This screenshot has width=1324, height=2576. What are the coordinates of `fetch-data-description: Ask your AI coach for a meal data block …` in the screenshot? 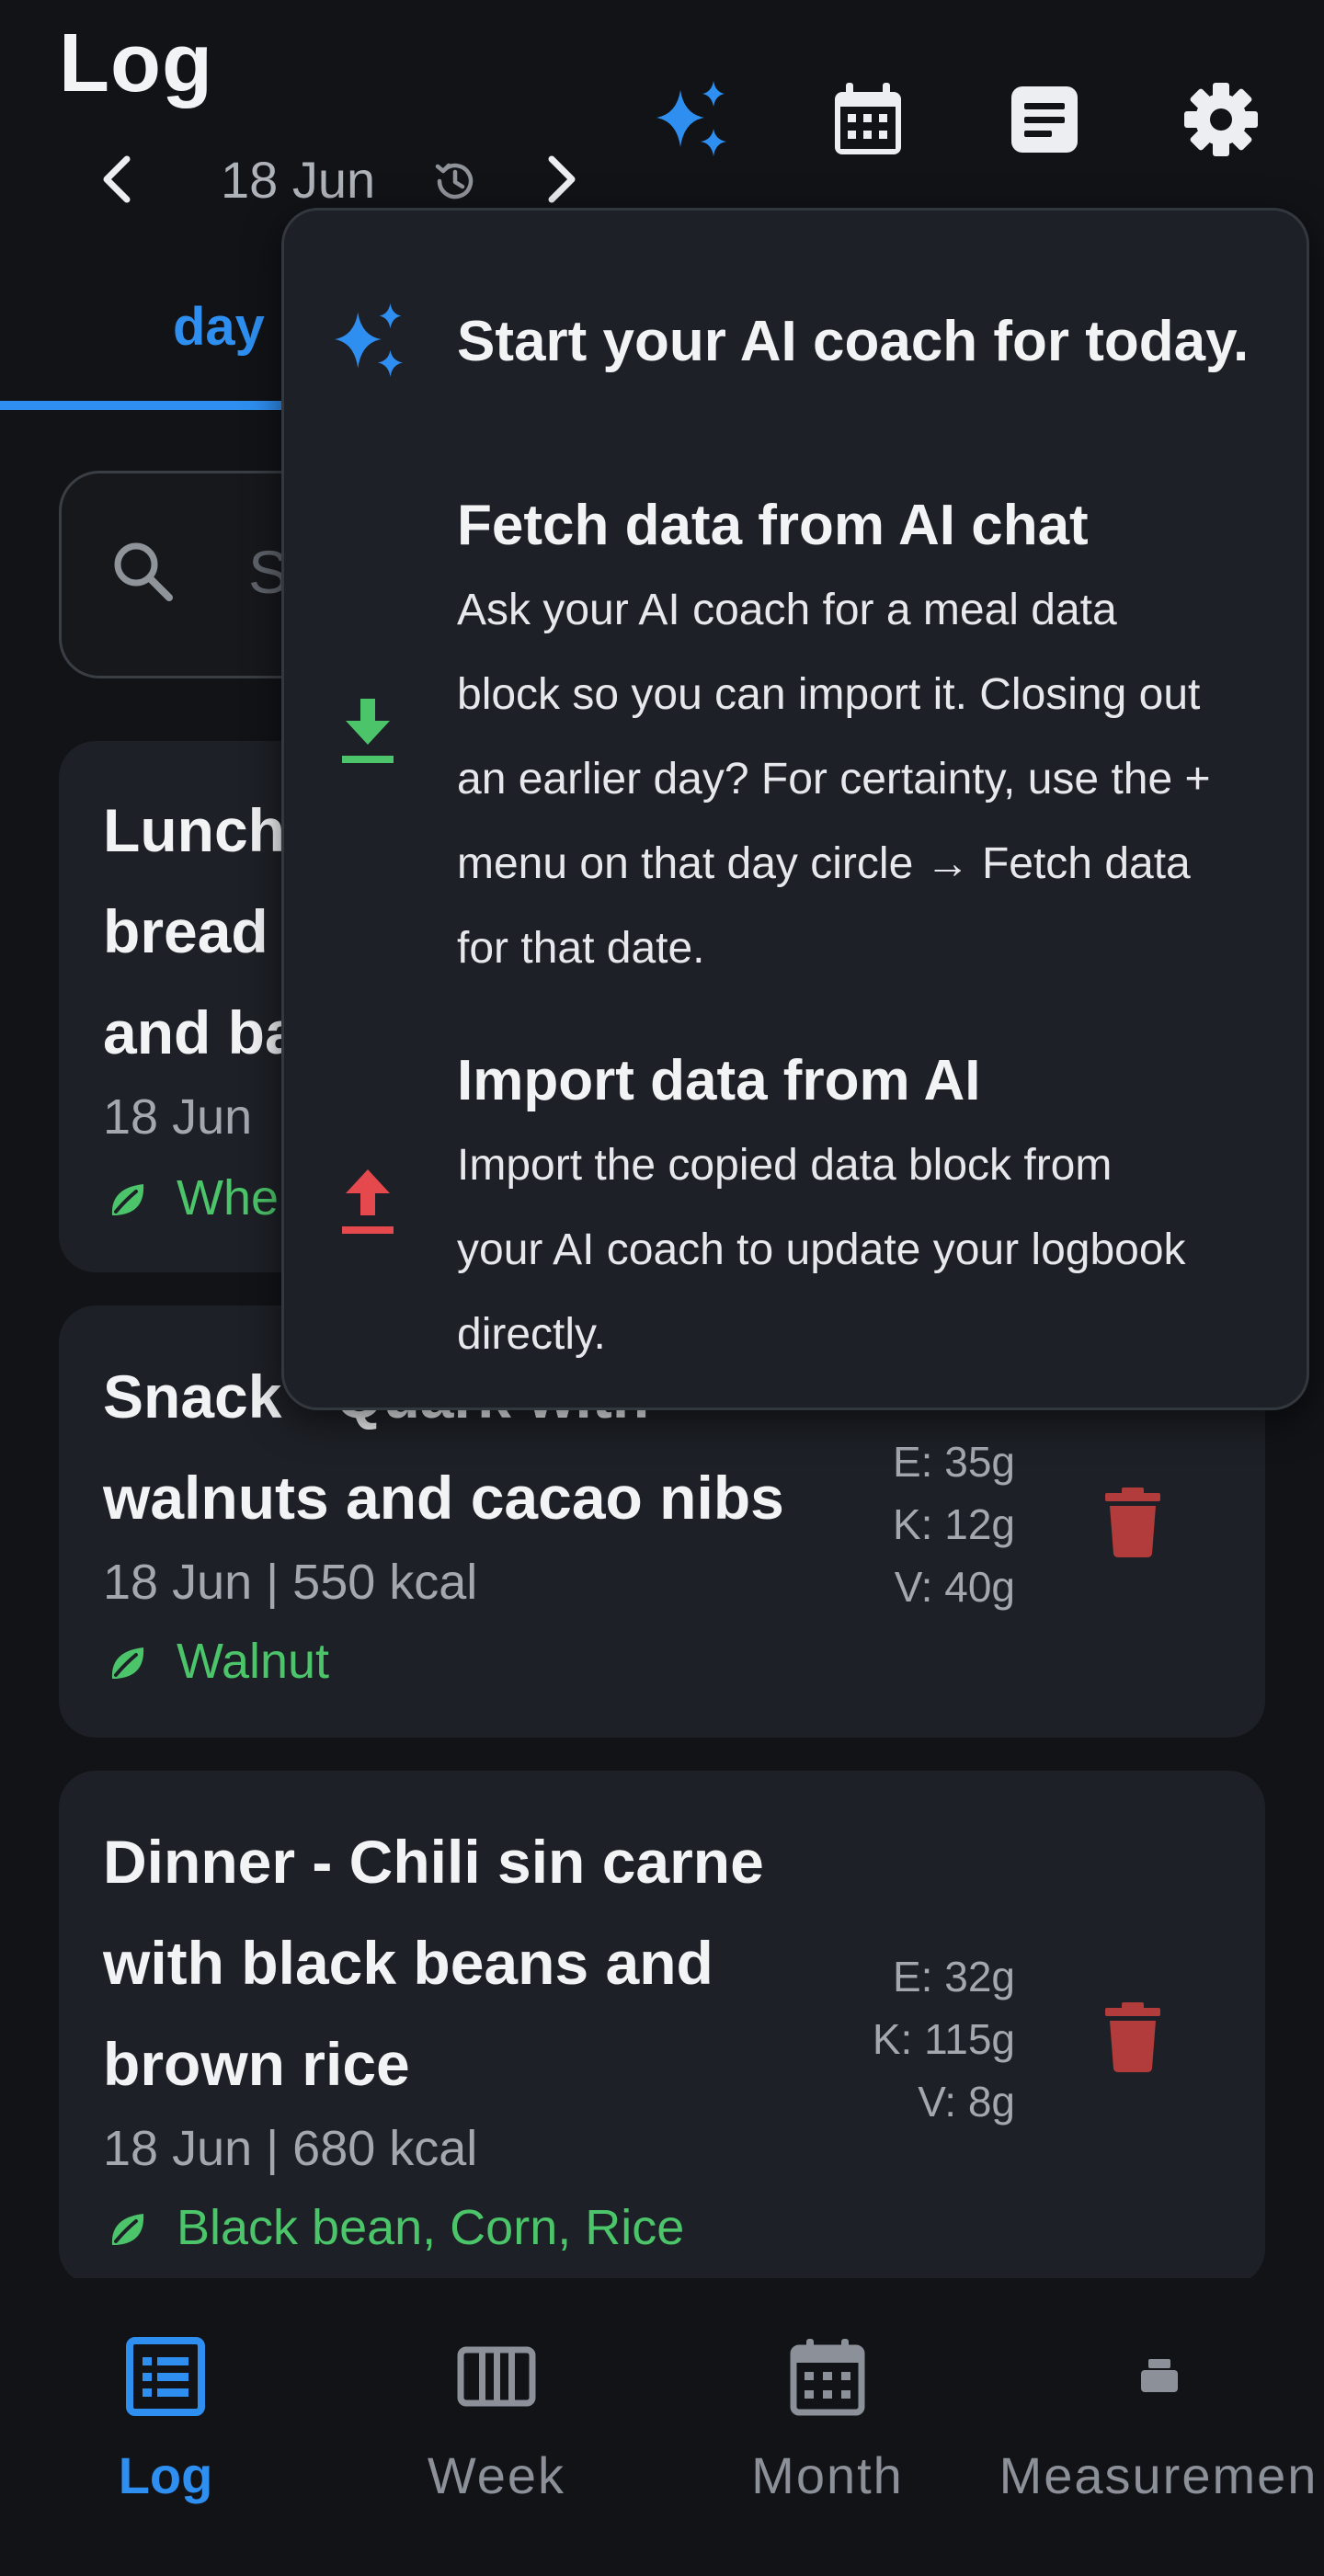 It's located at (834, 779).